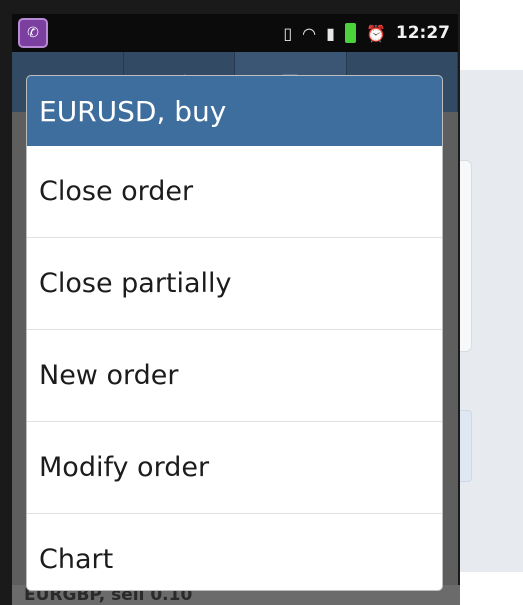  What do you see at coordinates (234, 552) in the screenshot?
I see `menu-item-chart: Chart` at bounding box center [234, 552].